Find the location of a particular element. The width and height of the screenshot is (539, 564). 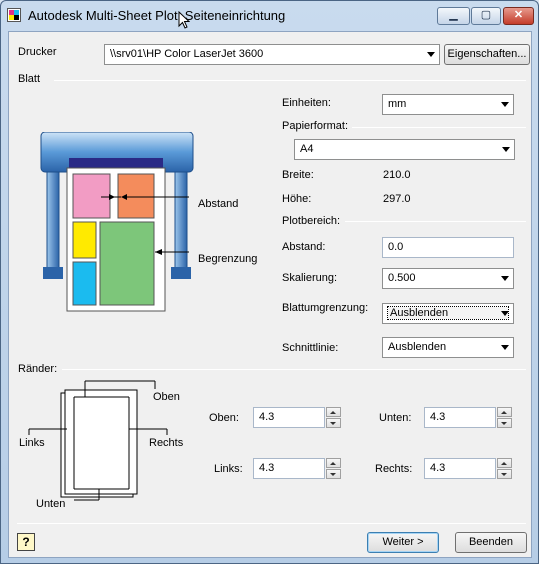

maximize-button: ▢ is located at coordinates (486, 16).